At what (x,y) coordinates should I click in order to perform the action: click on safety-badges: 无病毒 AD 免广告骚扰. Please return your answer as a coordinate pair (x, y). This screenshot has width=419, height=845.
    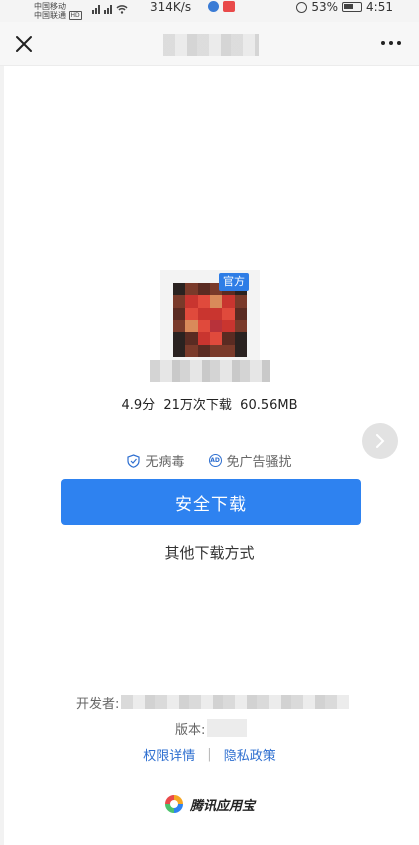
    Looking at the image, I should click on (209, 460).